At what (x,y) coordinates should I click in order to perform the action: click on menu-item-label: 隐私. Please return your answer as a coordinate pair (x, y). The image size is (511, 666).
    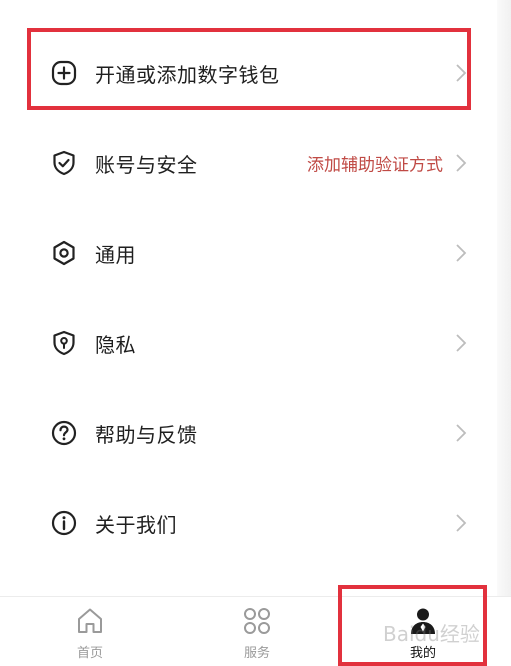
    Looking at the image, I should click on (115, 344).